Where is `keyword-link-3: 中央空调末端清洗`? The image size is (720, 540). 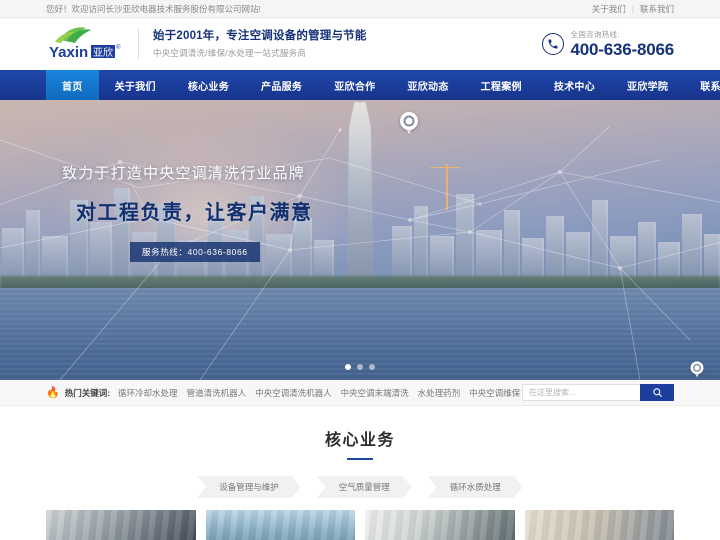
keyword-link-3: 中央空调末端清洗 is located at coordinates (375, 393).